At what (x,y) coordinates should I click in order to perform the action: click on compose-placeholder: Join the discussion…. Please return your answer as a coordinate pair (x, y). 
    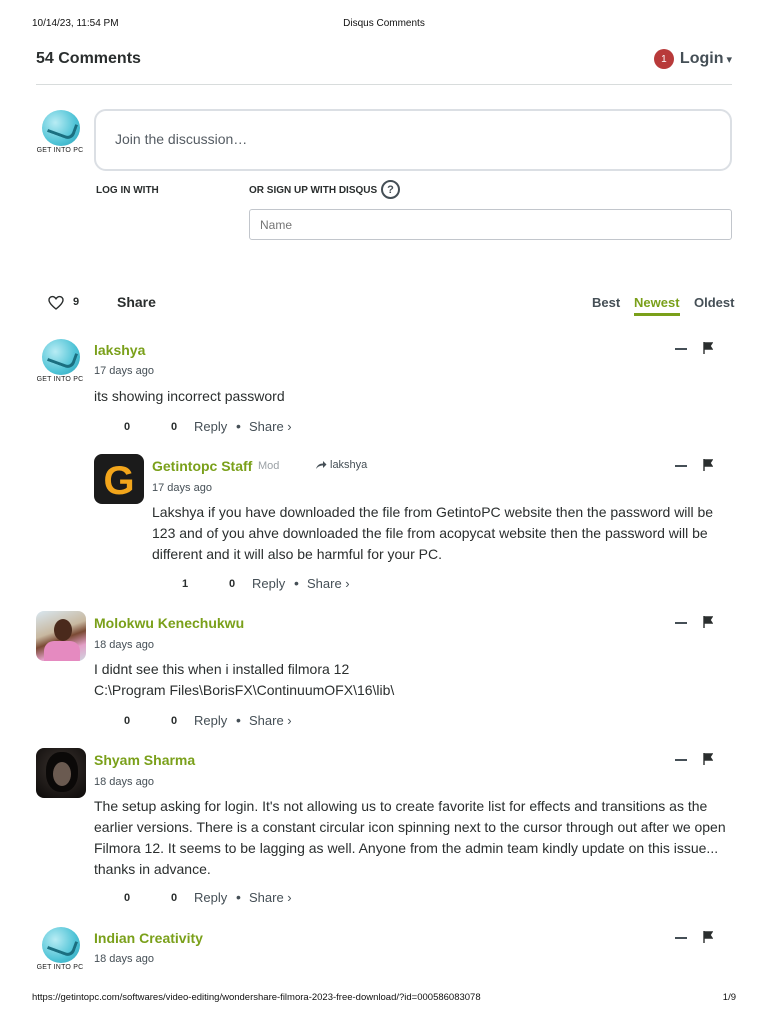
    Looking at the image, I should click on (181, 139).